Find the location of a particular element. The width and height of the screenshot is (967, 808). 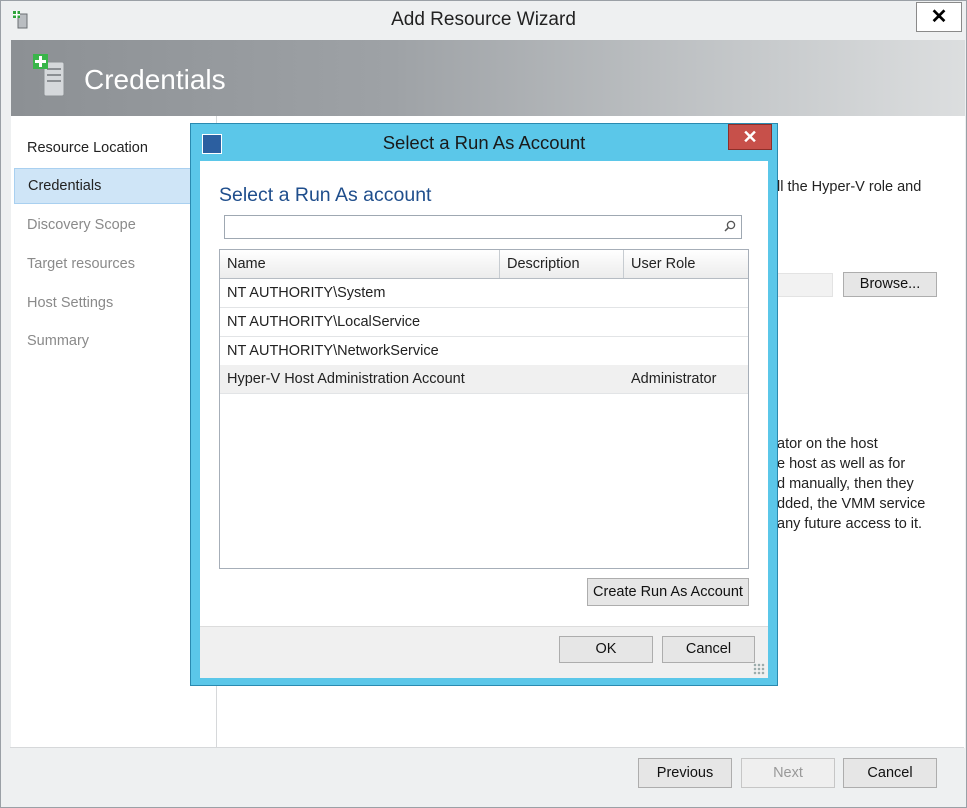

content-text-top: ll the Hyper-V role and is located at coordinates (849, 187).